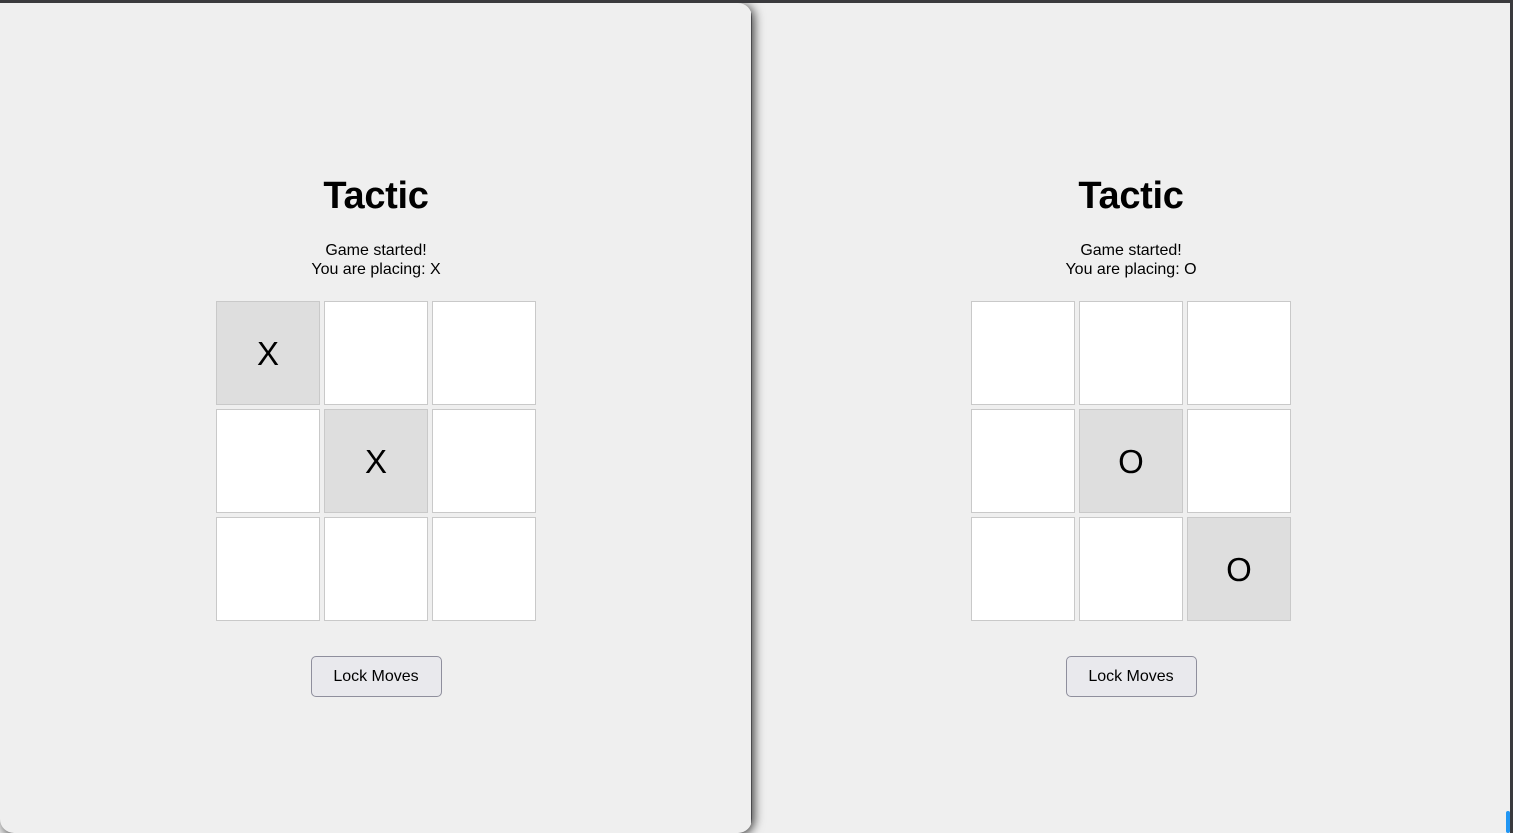  What do you see at coordinates (1239, 569) in the screenshot?
I see `board-cell-2-2: O` at bounding box center [1239, 569].